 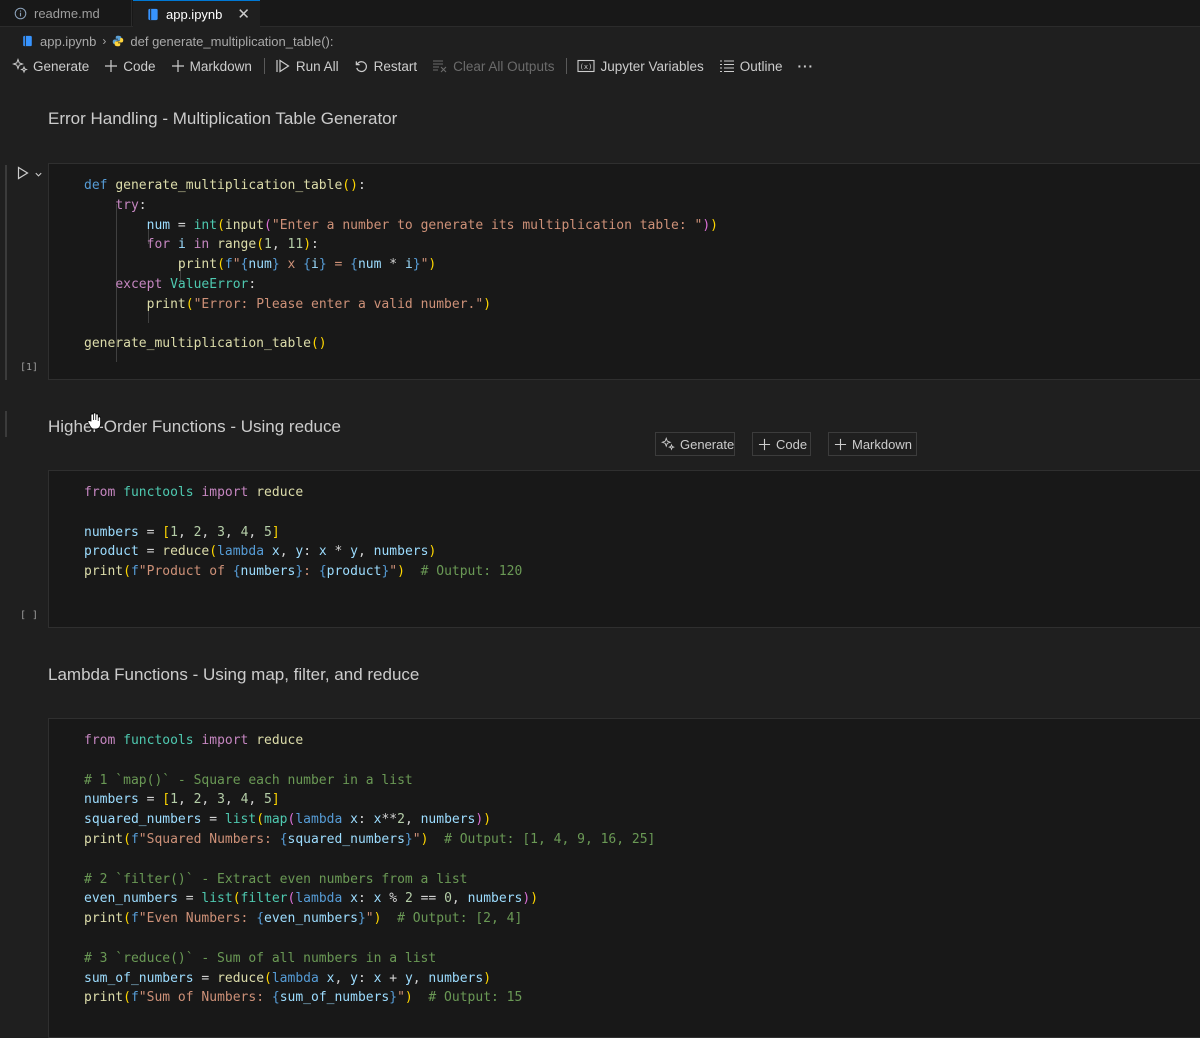 I want to click on tab-label: app.ipynb, so click(x=194, y=14).